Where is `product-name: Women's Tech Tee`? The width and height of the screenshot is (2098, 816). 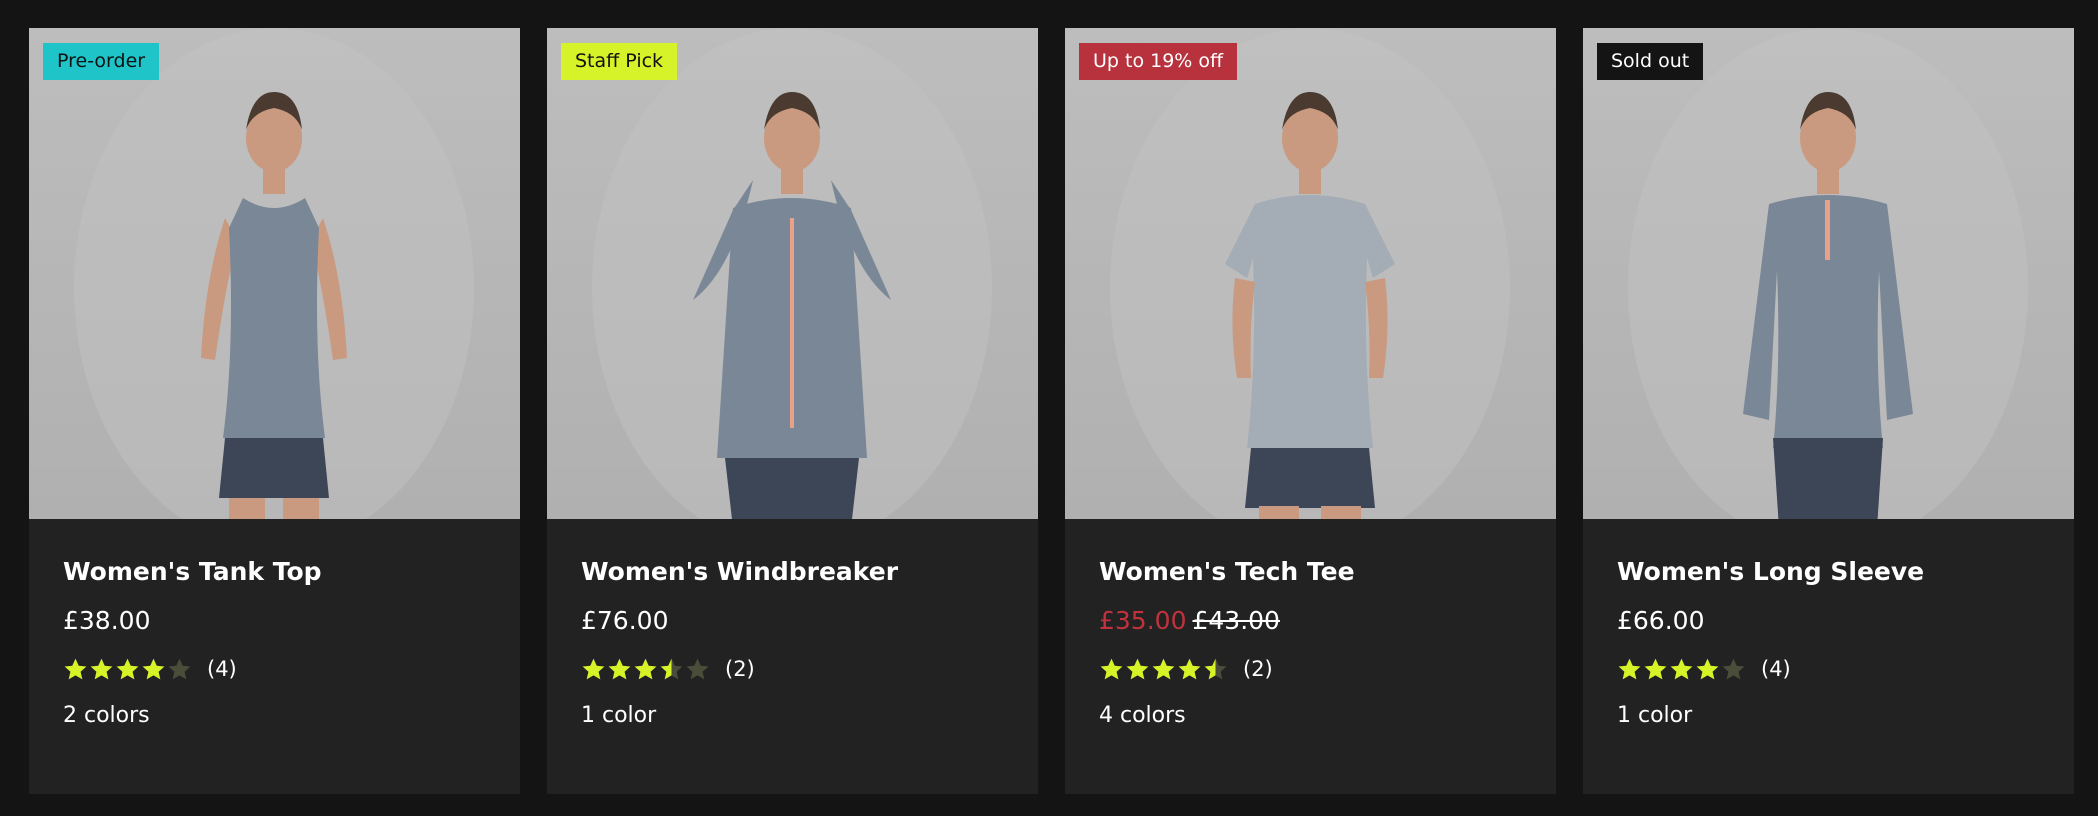
product-name: Women's Tech Tee is located at coordinates (1310, 572).